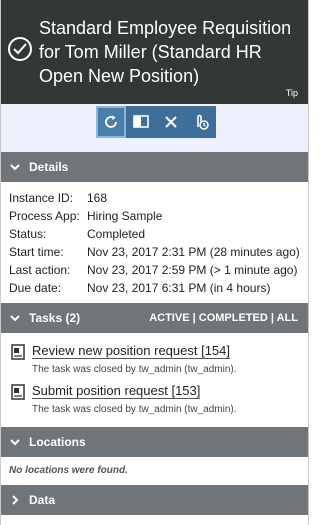 This screenshot has height=525, width=320. I want to click on detail-value: 168, so click(97, 198).